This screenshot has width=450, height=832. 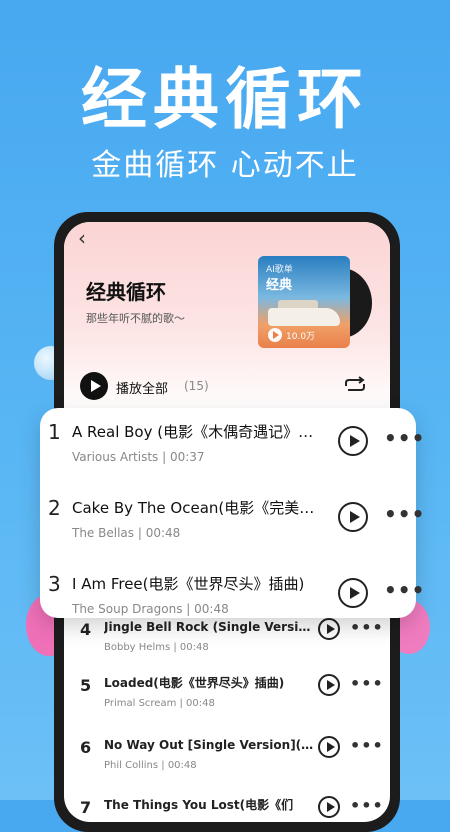 I want to click on play-all-row: 播放全部 (15), so click(x=230, y=387).